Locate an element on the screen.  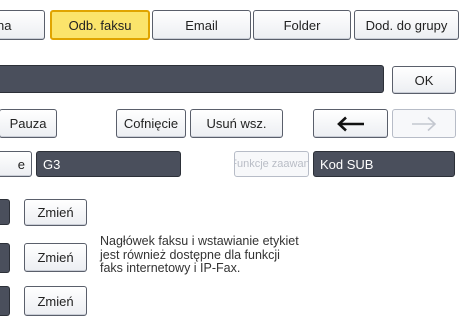
ok-button-label: OK is located at coordinates (424, 80).